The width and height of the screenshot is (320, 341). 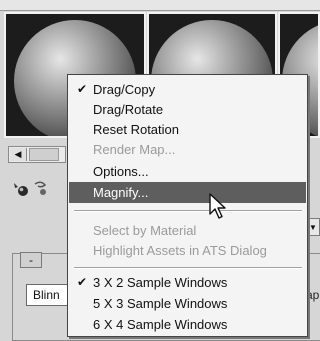 I want to click on scroll-thumb, so click(x=44, y=154).